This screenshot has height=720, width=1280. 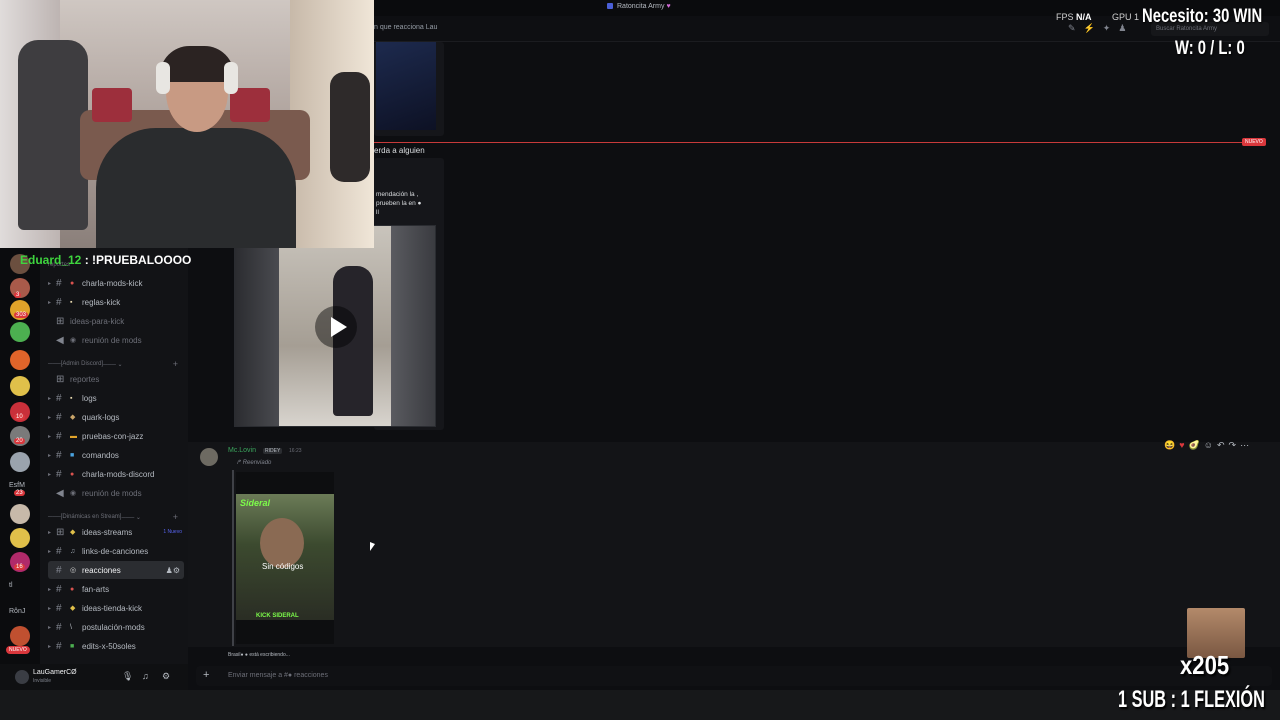 What do you see at coordinates (71, 302) in the screenshot?
I see `channel-emoji: ▪` at bounding box center [71, 302].